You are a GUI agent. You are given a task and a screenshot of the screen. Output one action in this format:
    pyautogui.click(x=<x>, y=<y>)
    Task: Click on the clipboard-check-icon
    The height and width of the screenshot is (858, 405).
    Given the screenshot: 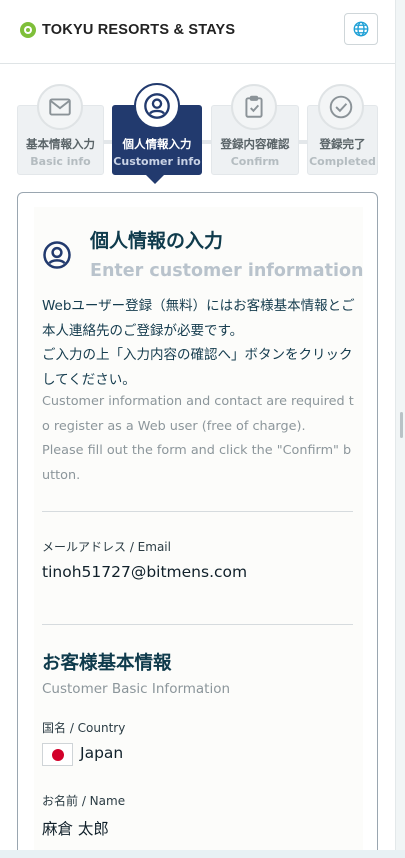 What is the action you would take?
    pyautogui.click(x=254, y=107)
    